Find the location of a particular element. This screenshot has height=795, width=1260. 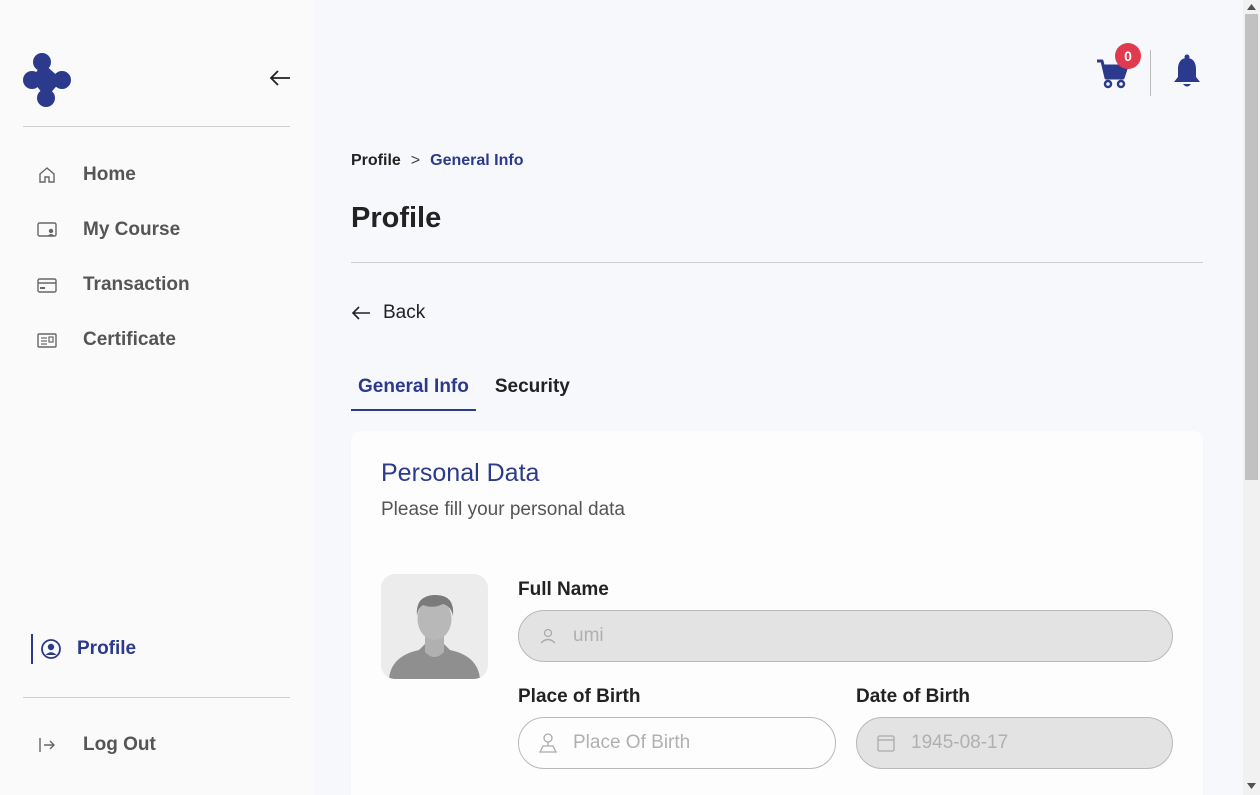

sidebar-item-label: Profile is located at coordinates (107, 648).